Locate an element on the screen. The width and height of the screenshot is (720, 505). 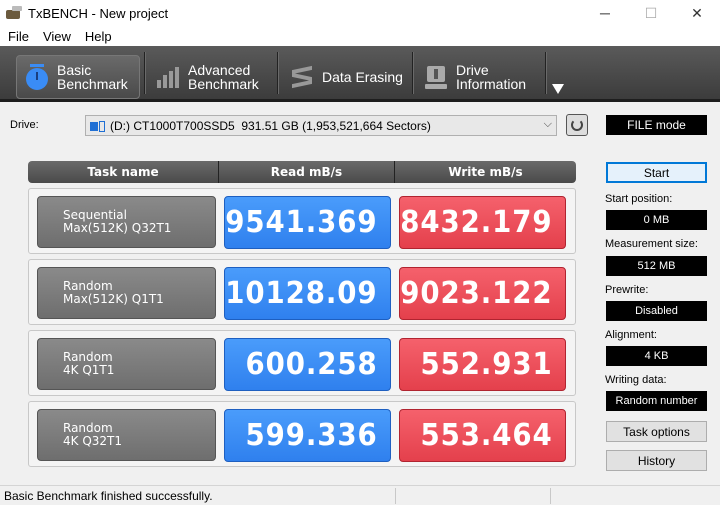
read-value: 9541.369 is located at coordinates (307, 222).